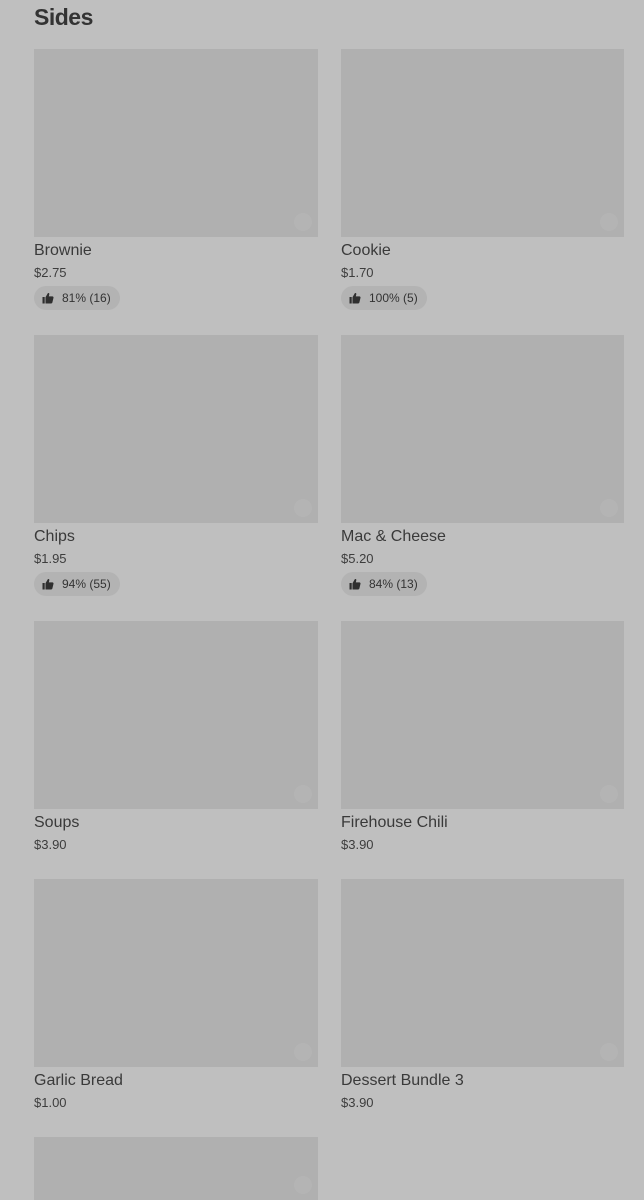  I want to click on item-name: Soups, so click(57, 822).